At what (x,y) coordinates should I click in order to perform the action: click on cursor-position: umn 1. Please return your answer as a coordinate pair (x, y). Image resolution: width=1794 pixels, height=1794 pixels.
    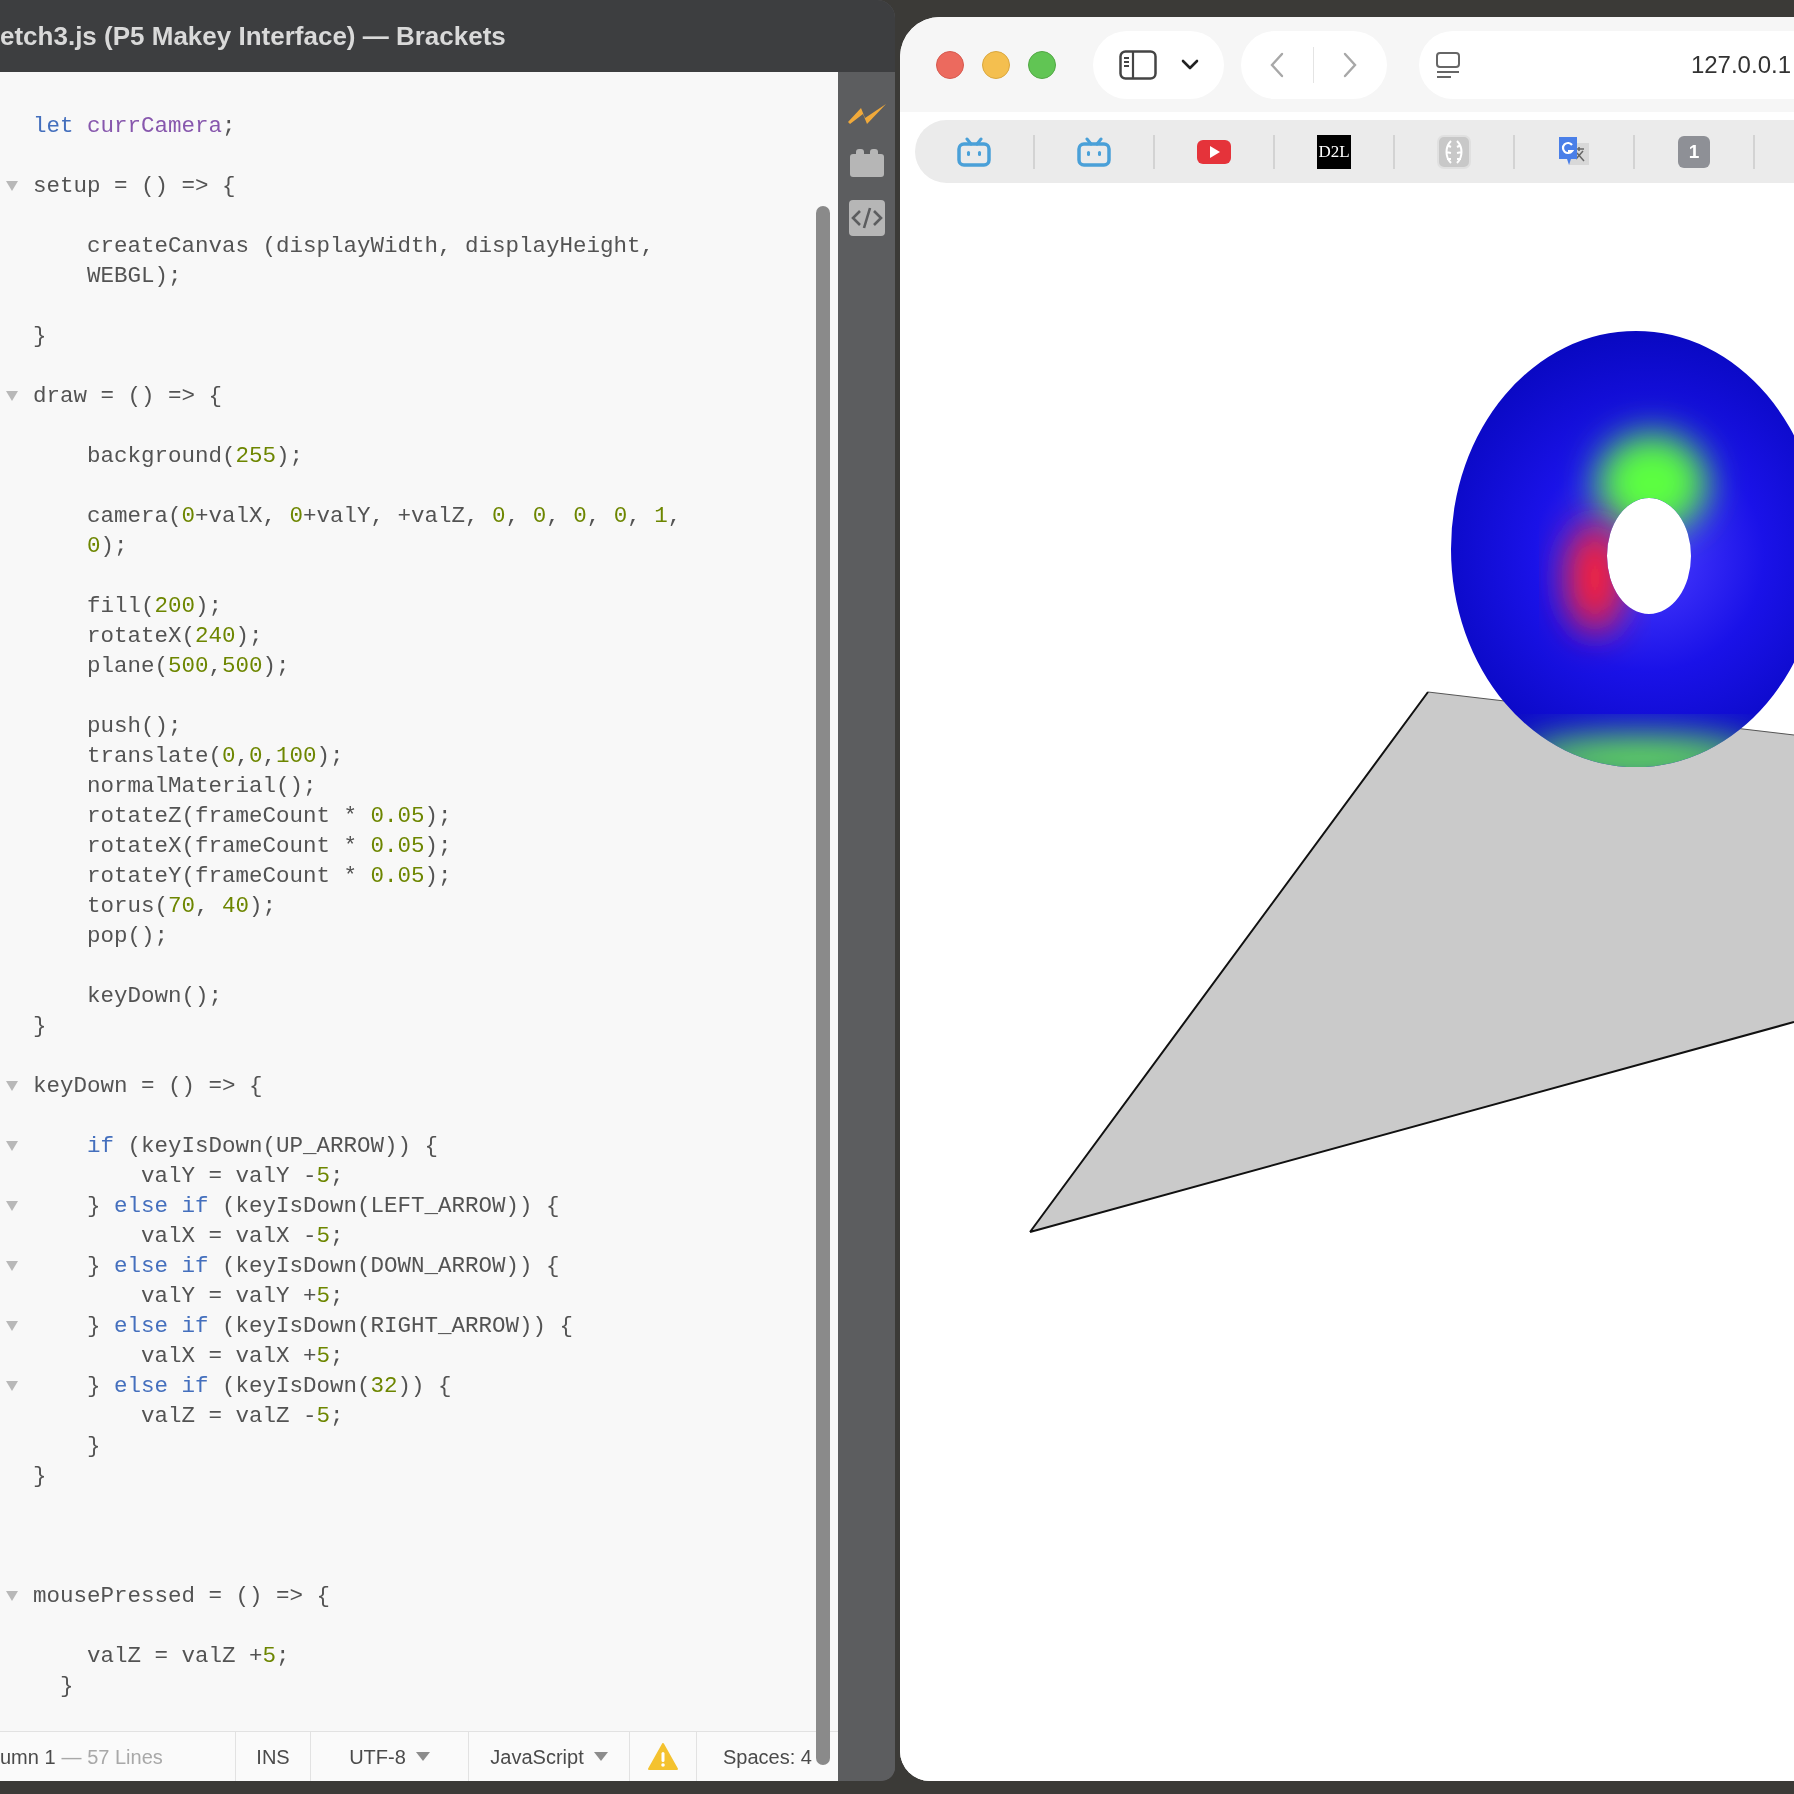
    Looking at the image, I should click on (28, 1757).